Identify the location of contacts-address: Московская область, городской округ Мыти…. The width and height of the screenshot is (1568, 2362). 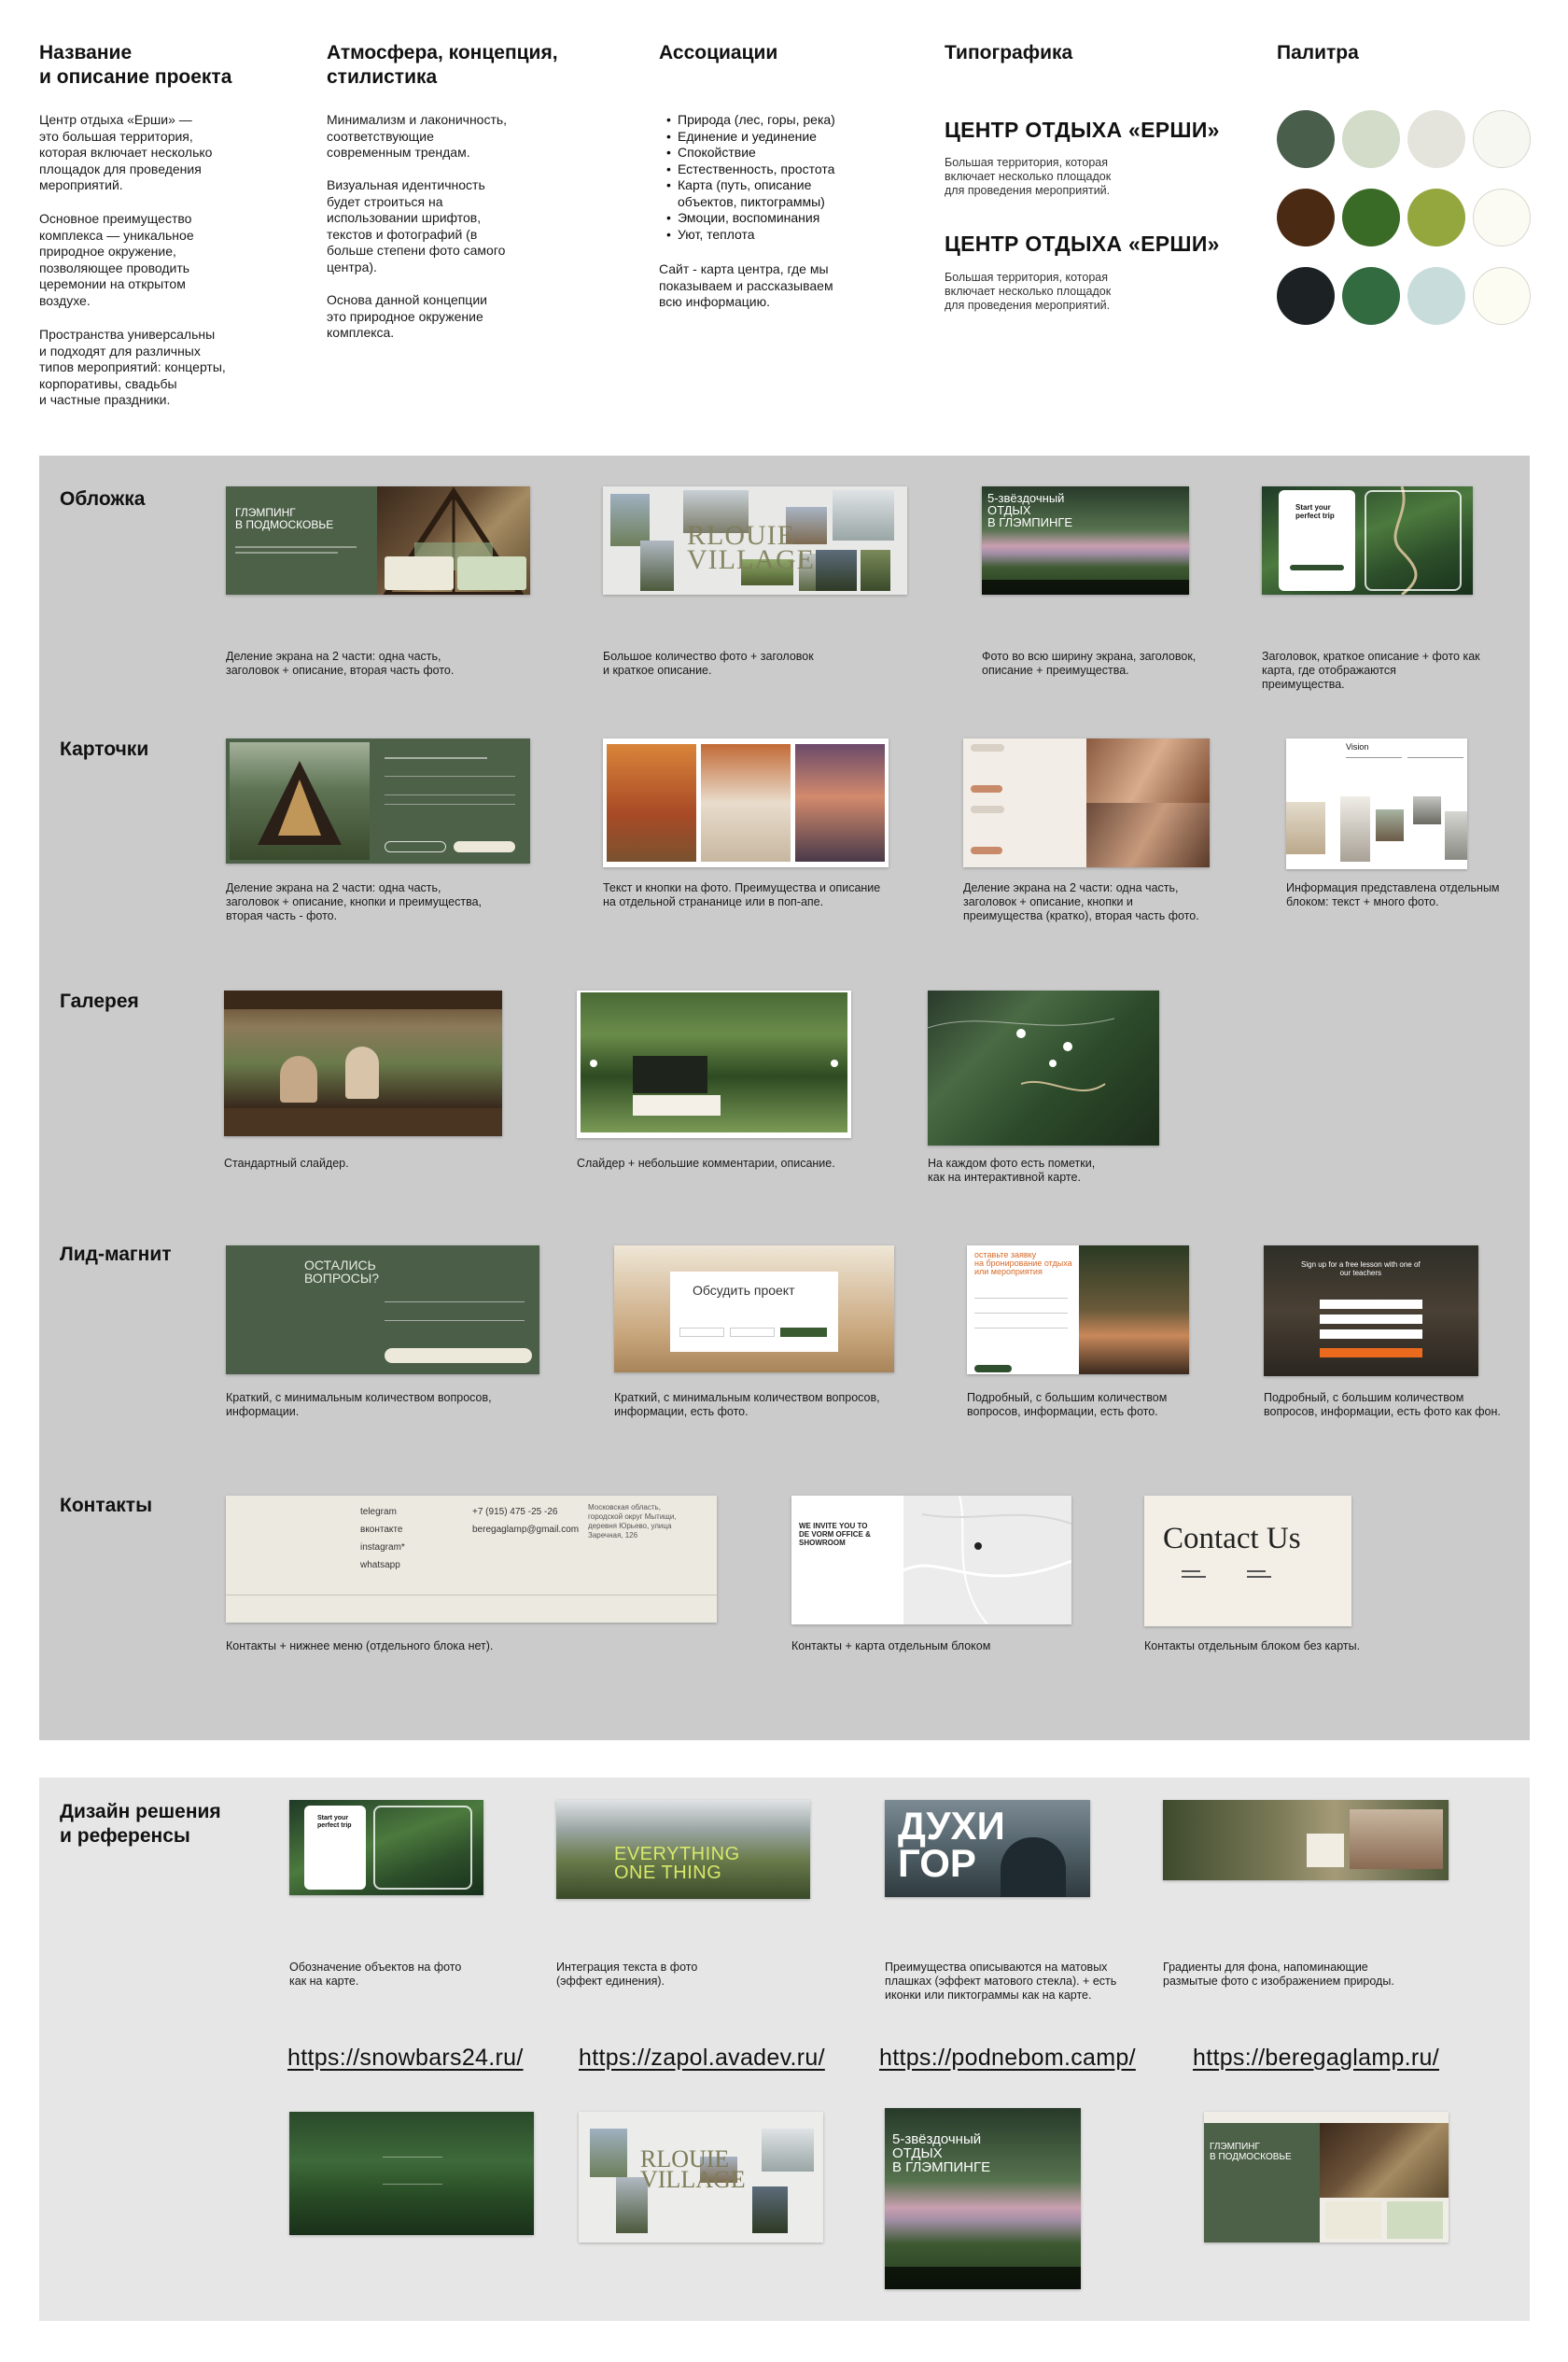
(632, 1521).